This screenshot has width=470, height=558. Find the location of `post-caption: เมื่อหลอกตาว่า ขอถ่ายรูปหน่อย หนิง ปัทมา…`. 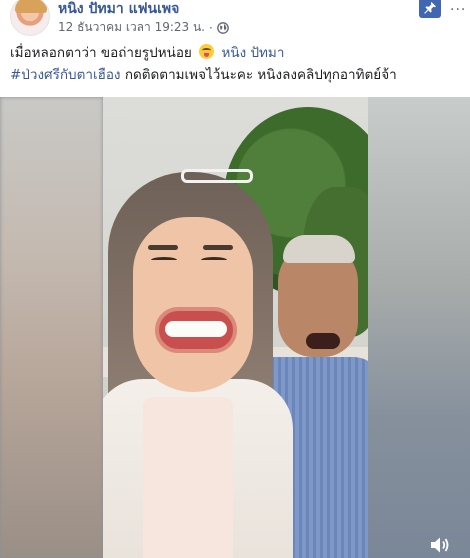

post-caption: เมื่อหลอกตาว่า ขอถ่ายรูปหน่อย หนิง ปัทมา… is located at coordinates (237, 64).